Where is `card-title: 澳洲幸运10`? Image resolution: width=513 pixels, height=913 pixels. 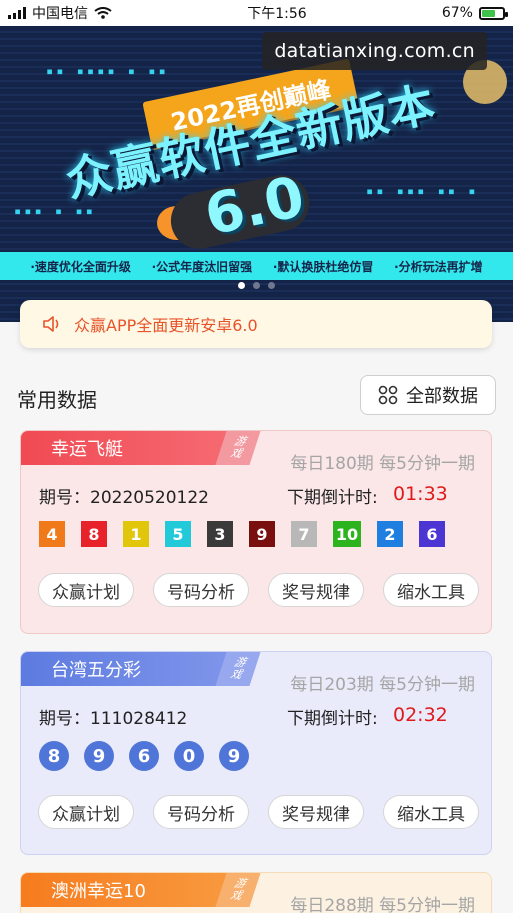
card-title: 澳洲幸运10 is located at coordinates (126, 890).